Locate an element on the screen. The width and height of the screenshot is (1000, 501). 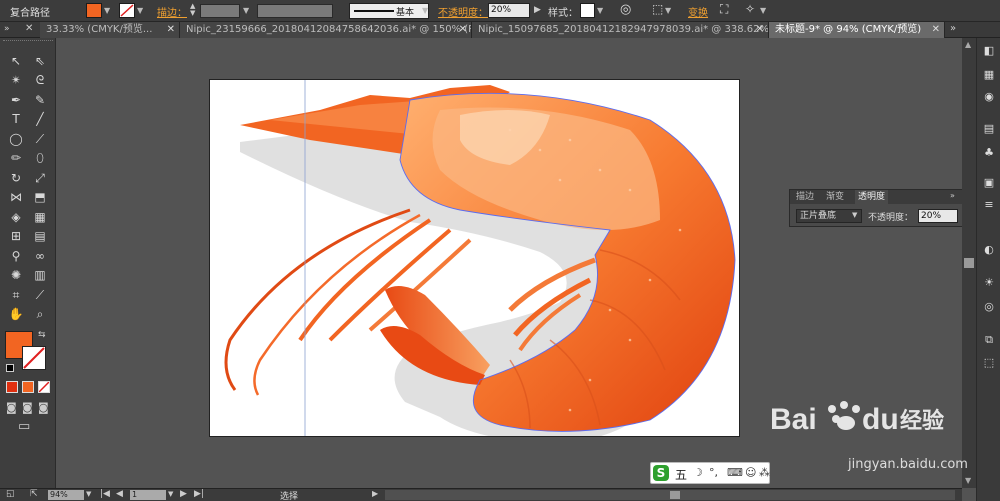
artboards-icon: ⬚ is located at coordinates (989, 363).